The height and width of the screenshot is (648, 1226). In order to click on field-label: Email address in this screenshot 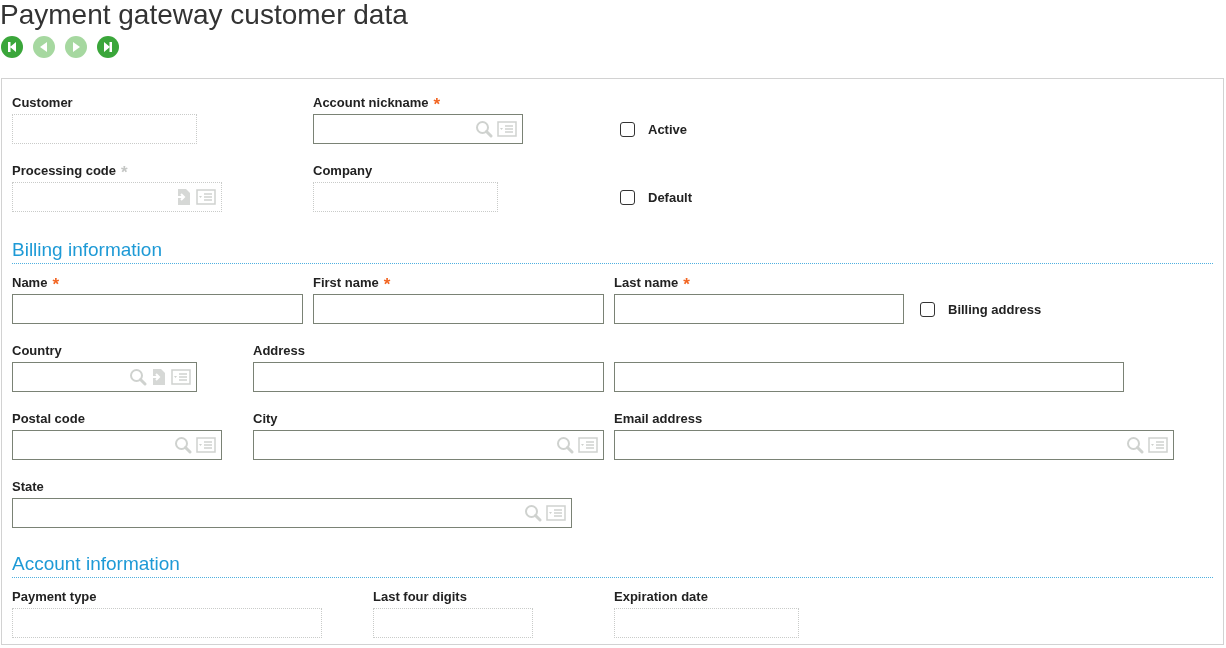, I will do `click(658, 419)`.